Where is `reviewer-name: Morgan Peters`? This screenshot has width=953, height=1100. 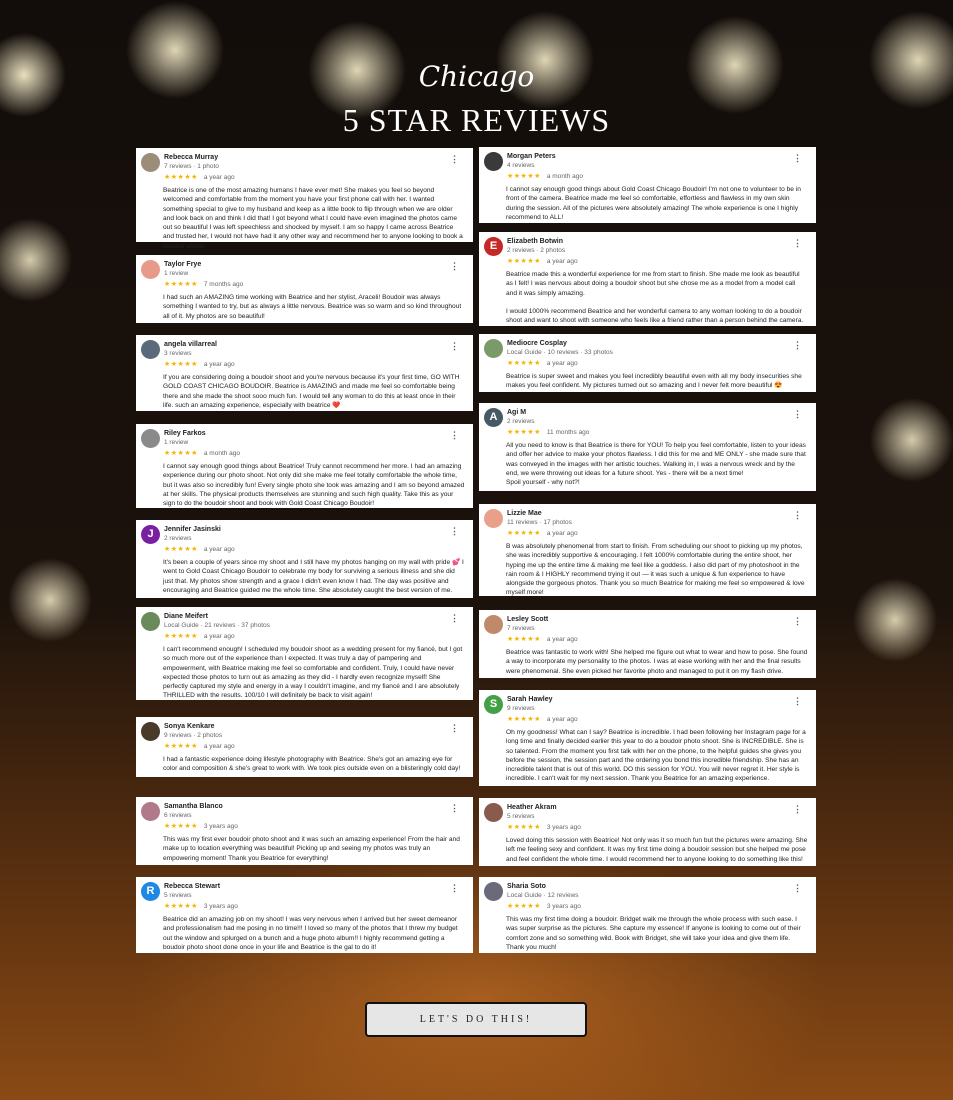 reviewer-name: Morgan Peters is located at coordinates (657, 156).